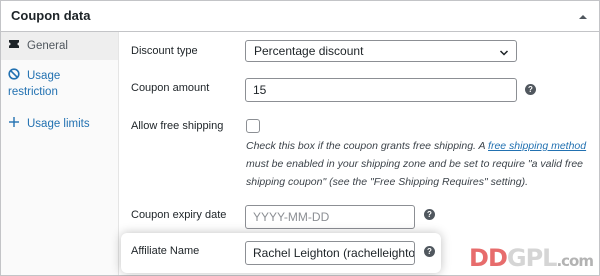 The height and width of the screenshot is (276, 600). I want to click on watermark-logo: DDGPL.com, so click(531, 258).